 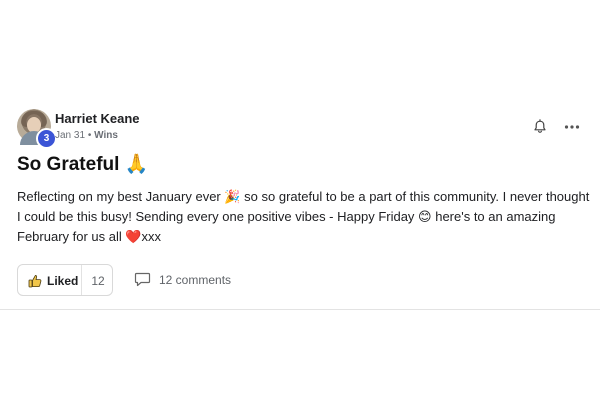 What do you see at coordinates (106, 135) in the screenshot?
I see `post-category: Wins` at bounding box center [106, 135].